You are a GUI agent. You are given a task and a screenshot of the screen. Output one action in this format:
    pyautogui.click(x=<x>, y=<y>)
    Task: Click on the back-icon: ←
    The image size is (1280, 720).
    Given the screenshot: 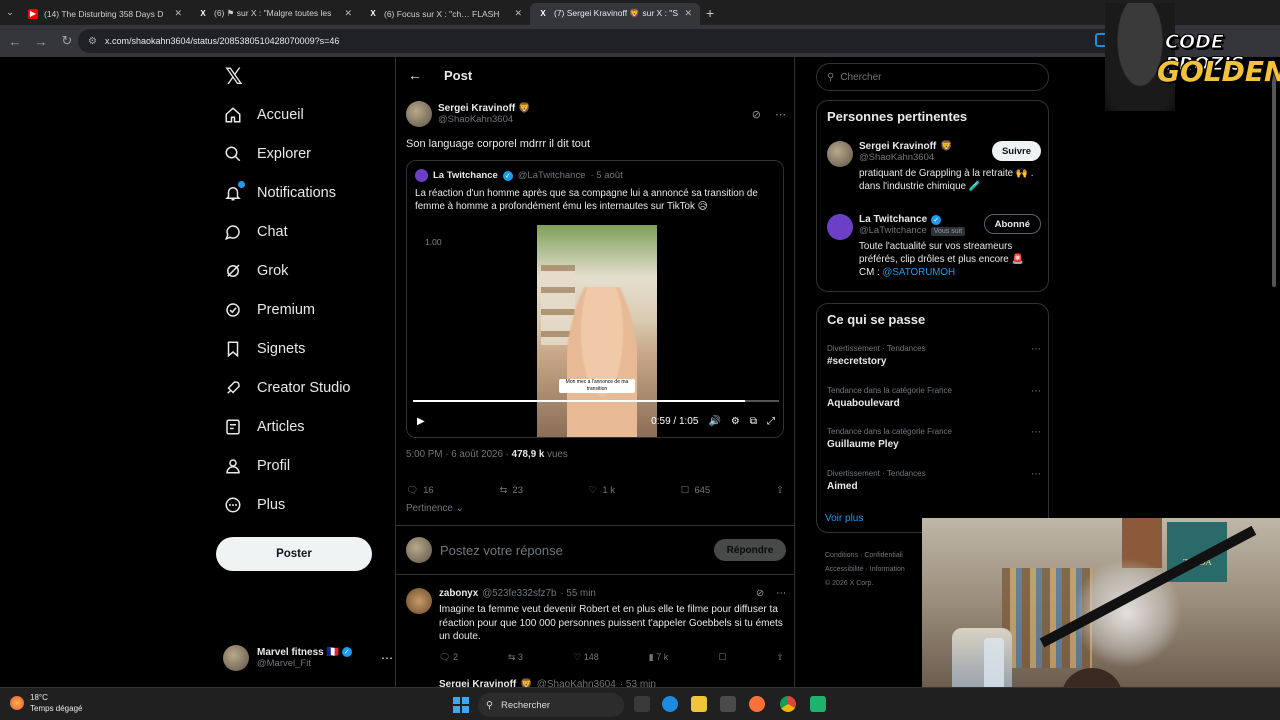 What is the action you would take?
    pyautogui.click(x=15, y=41)
    